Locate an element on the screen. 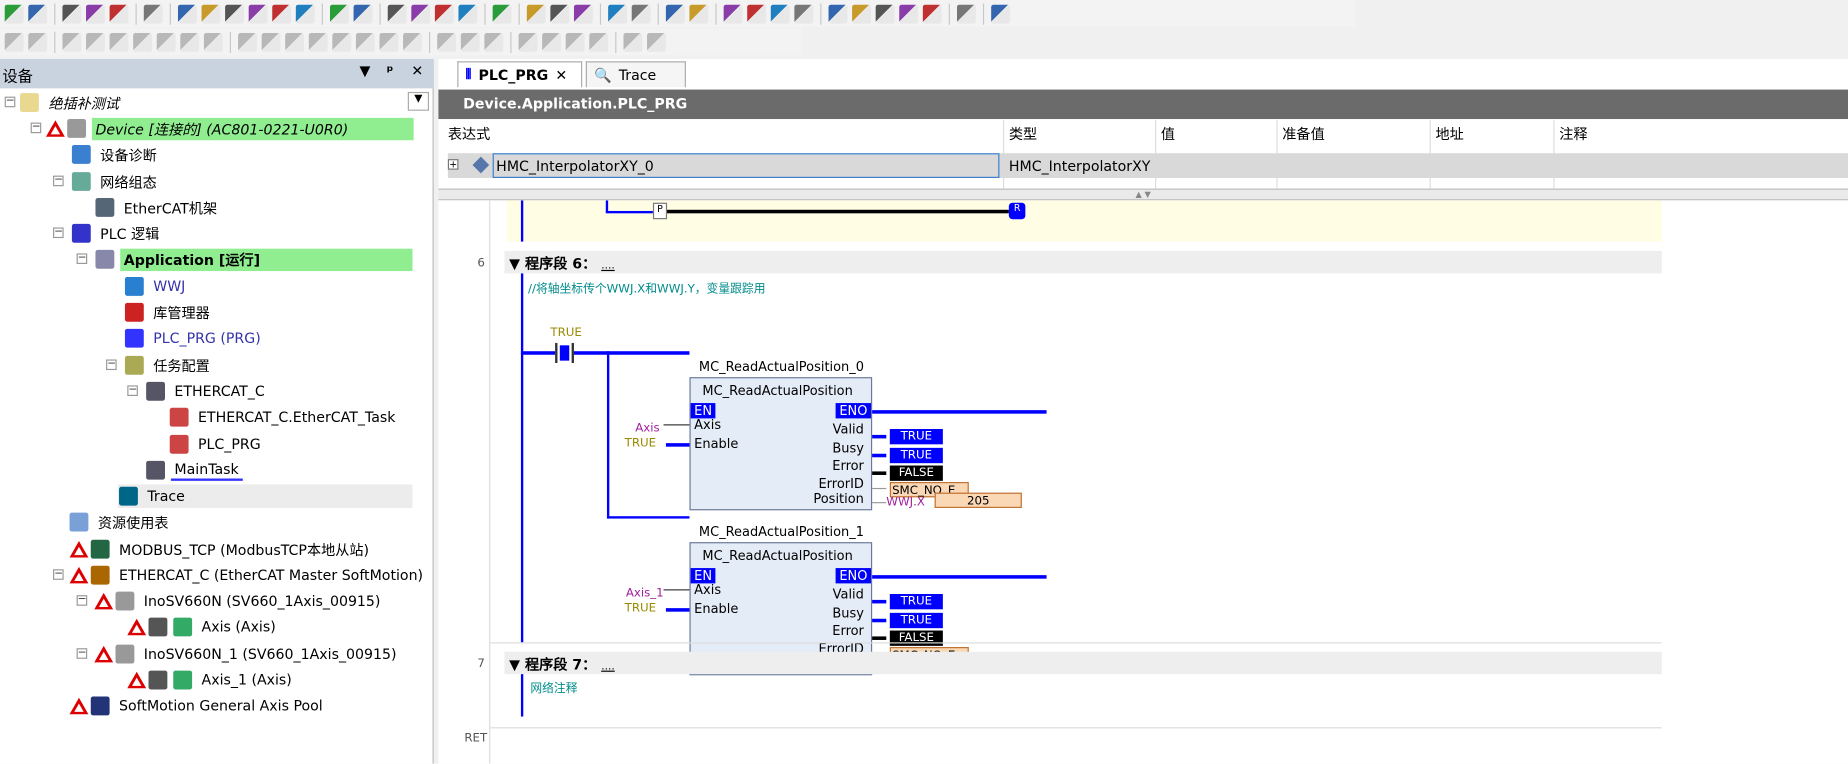 The height and width of the screenshot is (764, 1848). insert-box2-icon is located at coordinates (295, 42).